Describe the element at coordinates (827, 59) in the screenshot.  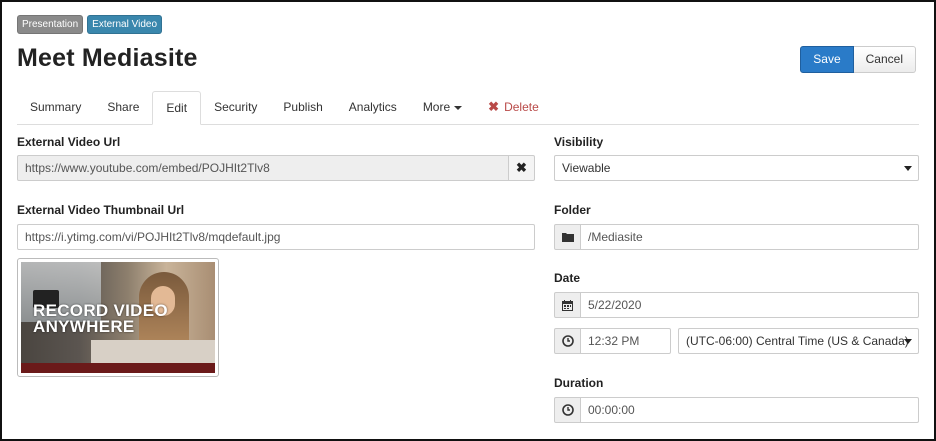
I see `save-button: Save` at that location.